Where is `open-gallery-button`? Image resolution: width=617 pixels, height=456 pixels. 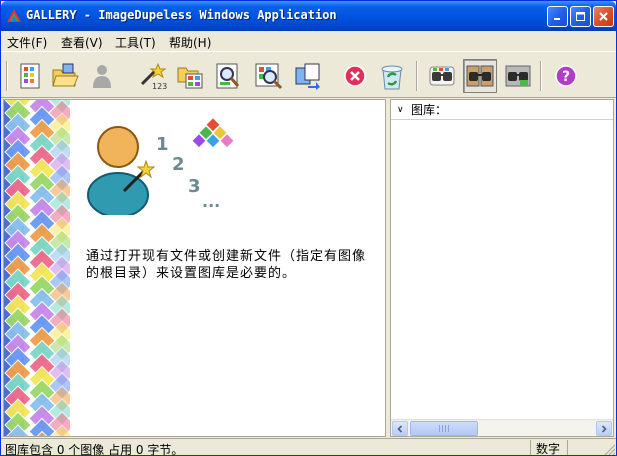 open-gallery-button is located at coordinates (65, 76).